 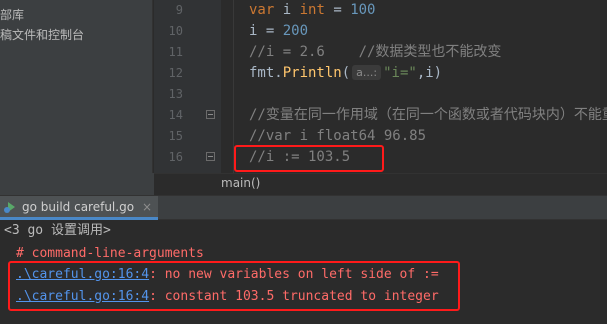 What do you see at coordinates (175, 94) in the screenshot?
I see `line-number: 13` at bounding box center [175, 94].